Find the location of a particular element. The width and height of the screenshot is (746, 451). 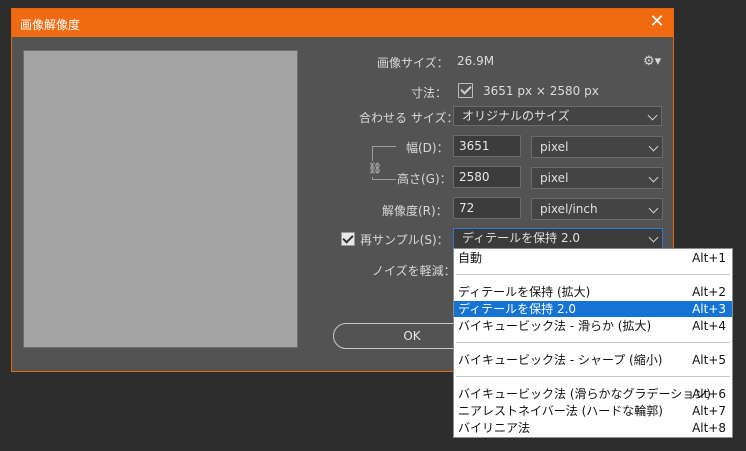

titlebar: 画像解像度 ✕ is located at coordinates (342, 23).